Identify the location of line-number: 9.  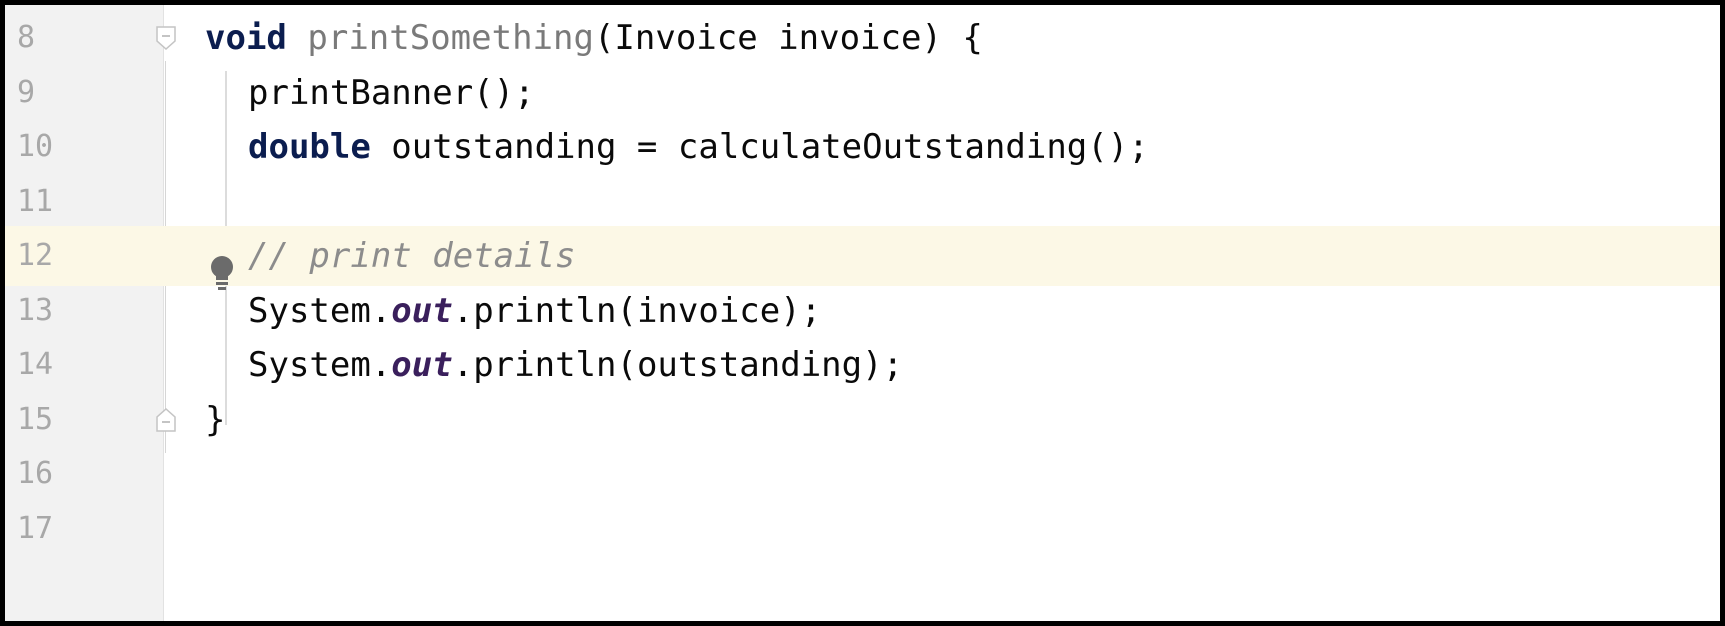
(26, 92).